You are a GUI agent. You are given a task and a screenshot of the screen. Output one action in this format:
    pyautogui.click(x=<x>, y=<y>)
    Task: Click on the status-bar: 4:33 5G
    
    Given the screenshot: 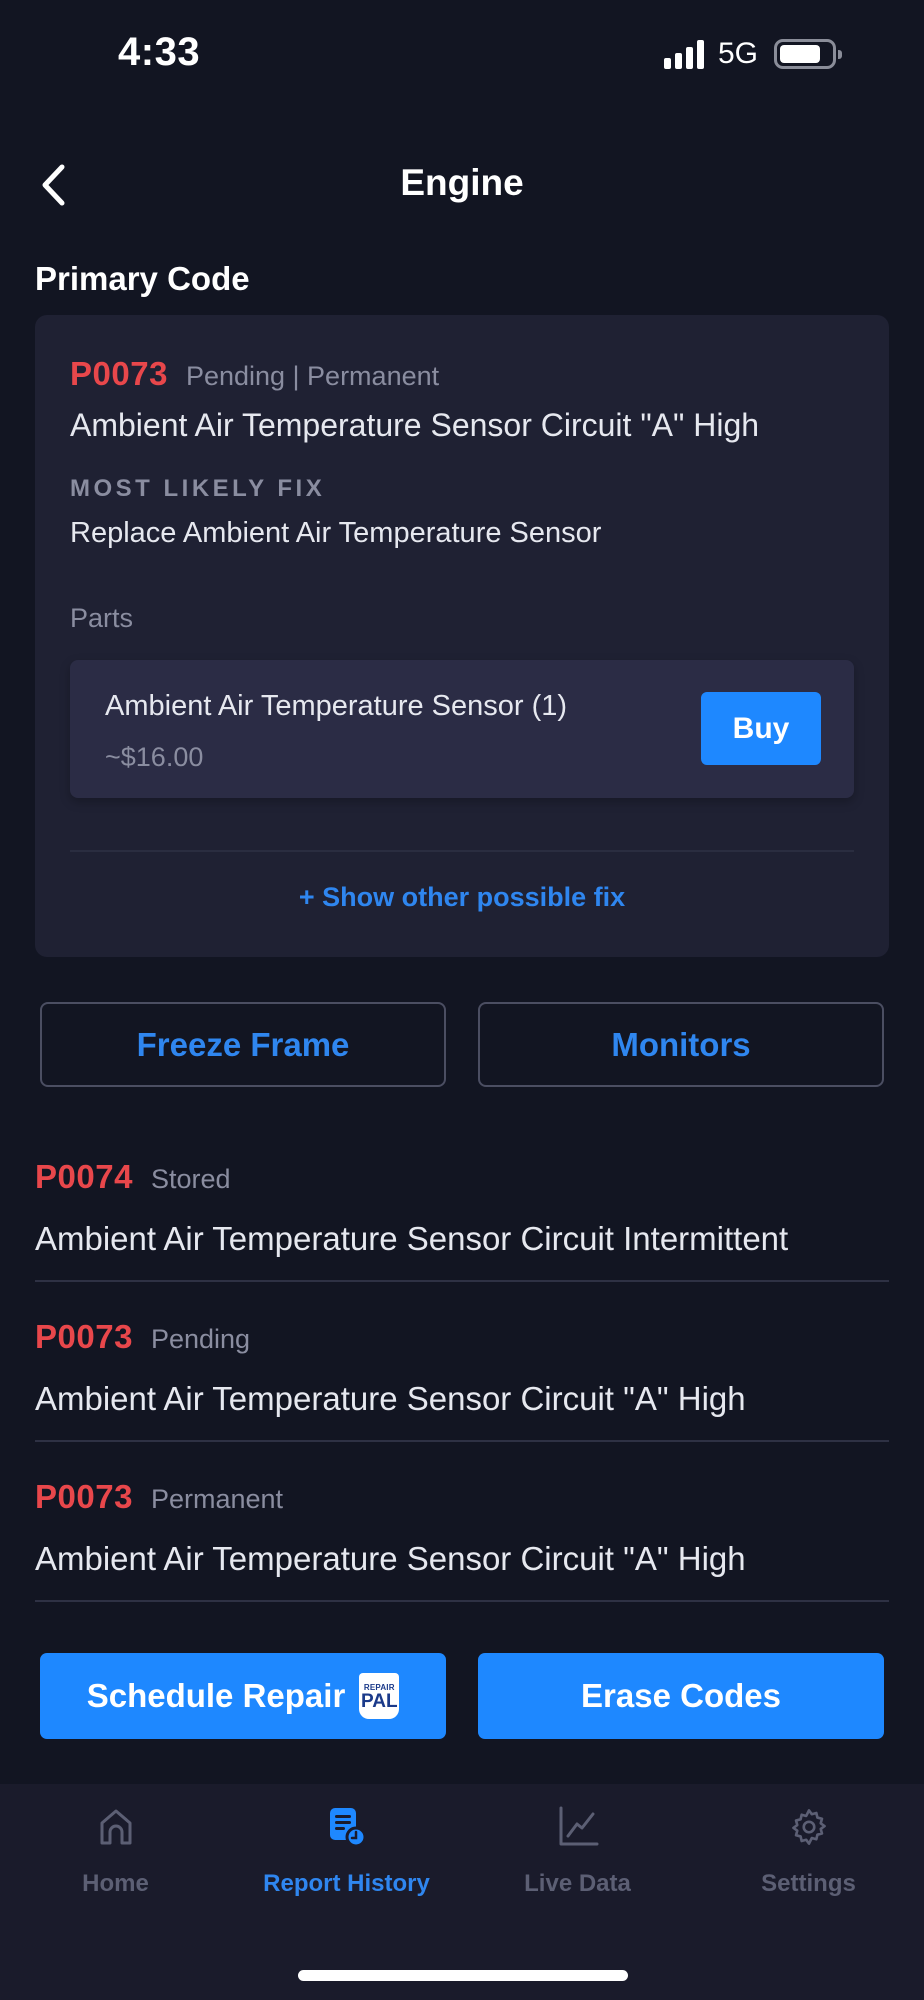 What is the action you would take?
    pyautogui.click(x=462, y=55)
    